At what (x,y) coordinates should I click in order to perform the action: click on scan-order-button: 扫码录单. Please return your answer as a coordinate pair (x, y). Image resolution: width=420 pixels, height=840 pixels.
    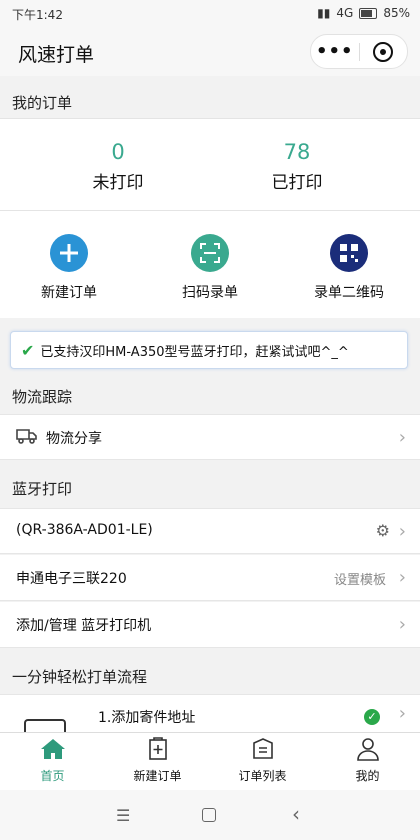
    Looking at the image, I should click on (210, 268).